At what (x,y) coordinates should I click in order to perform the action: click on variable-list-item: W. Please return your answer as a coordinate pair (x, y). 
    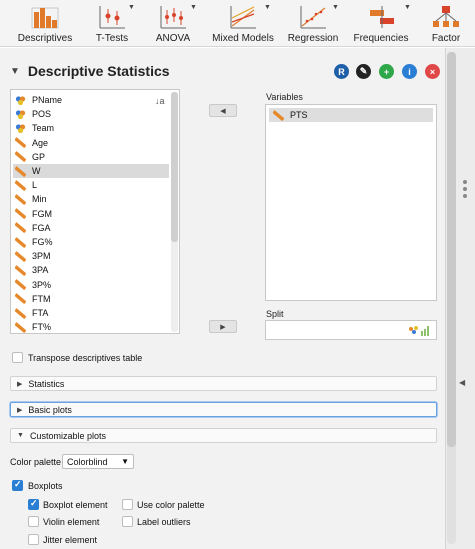
    Looking at the image, I should click on (91, 171).